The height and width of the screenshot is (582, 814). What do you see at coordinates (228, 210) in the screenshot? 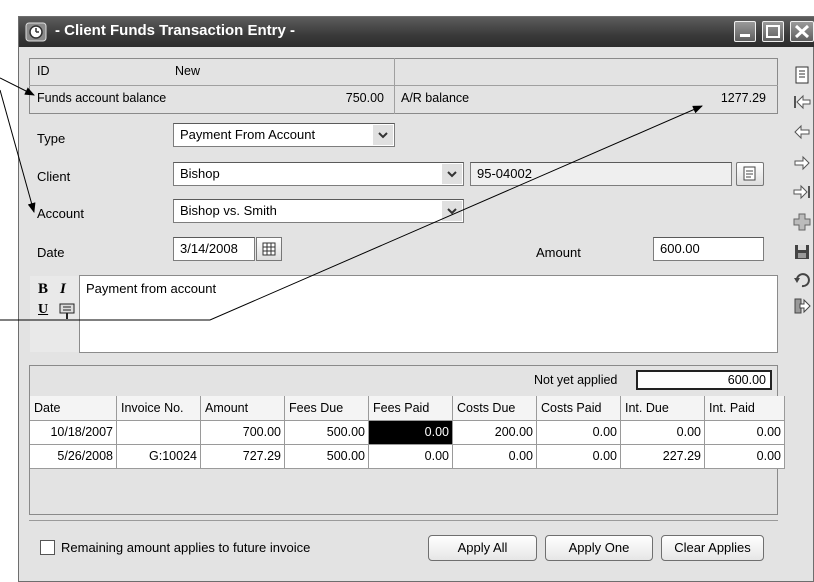
I see `account-value: Bishop vs. Smith` at bounding box center [228, 210].